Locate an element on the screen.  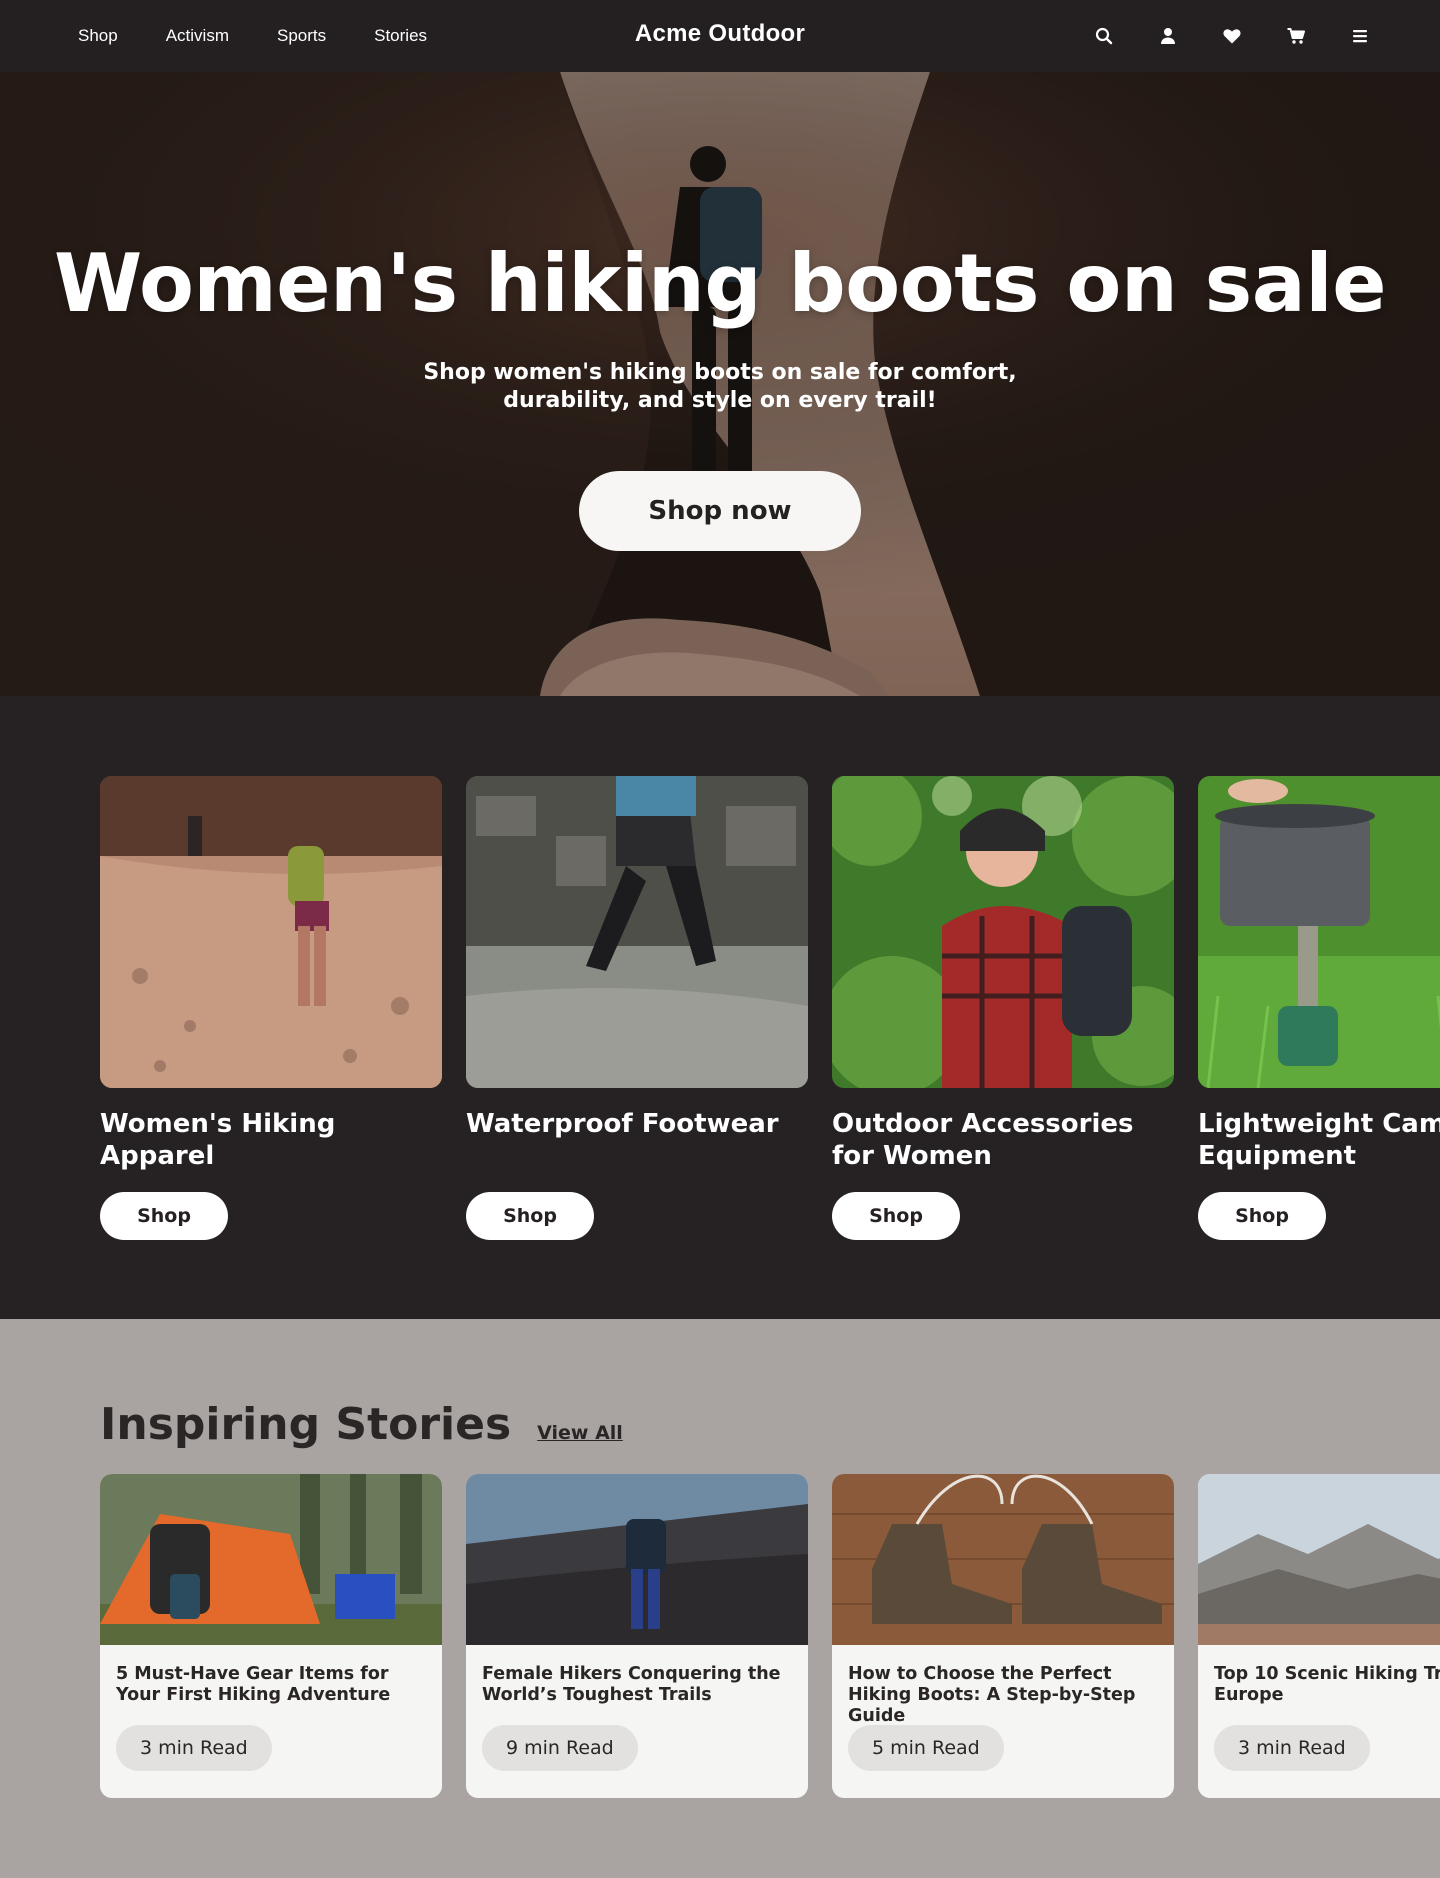
stories-title: Inspiring Stories is located at coordinates (306, 1424).